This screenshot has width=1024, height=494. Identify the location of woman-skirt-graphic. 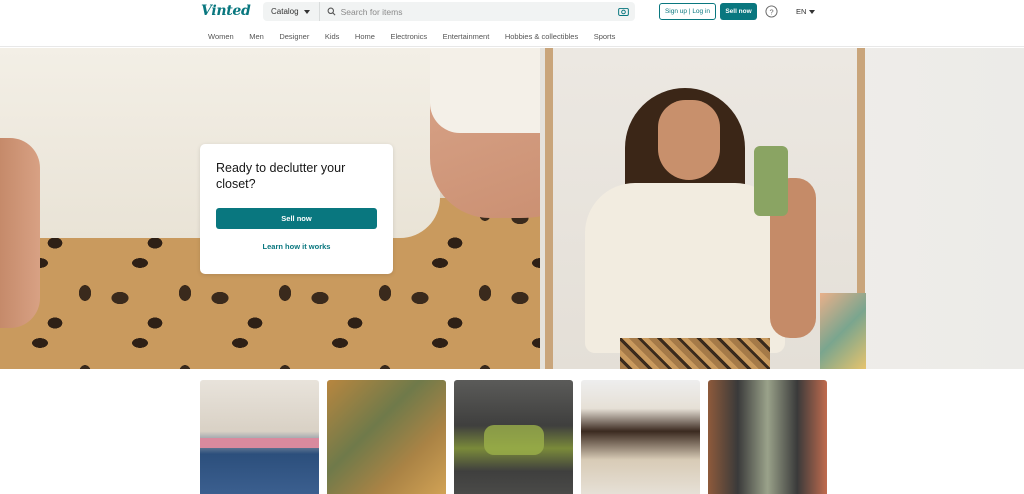
(695, 353).